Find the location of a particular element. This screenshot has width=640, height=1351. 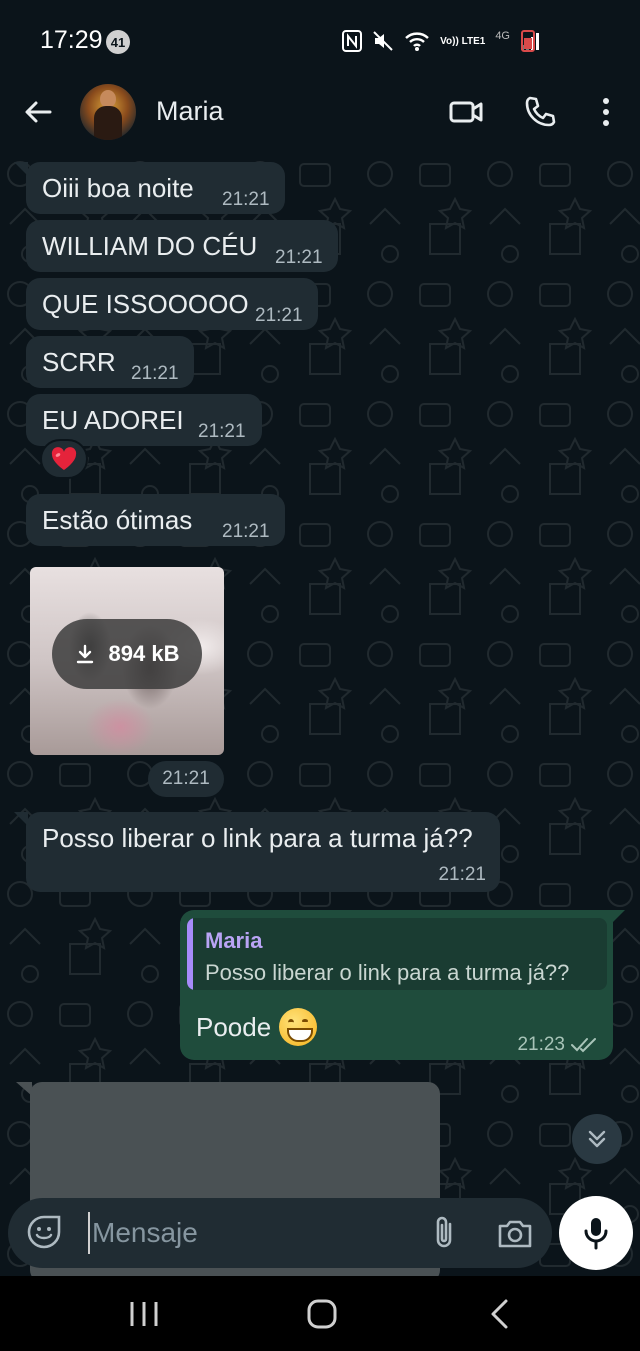

download-icon is located at coordinates (84, 654).